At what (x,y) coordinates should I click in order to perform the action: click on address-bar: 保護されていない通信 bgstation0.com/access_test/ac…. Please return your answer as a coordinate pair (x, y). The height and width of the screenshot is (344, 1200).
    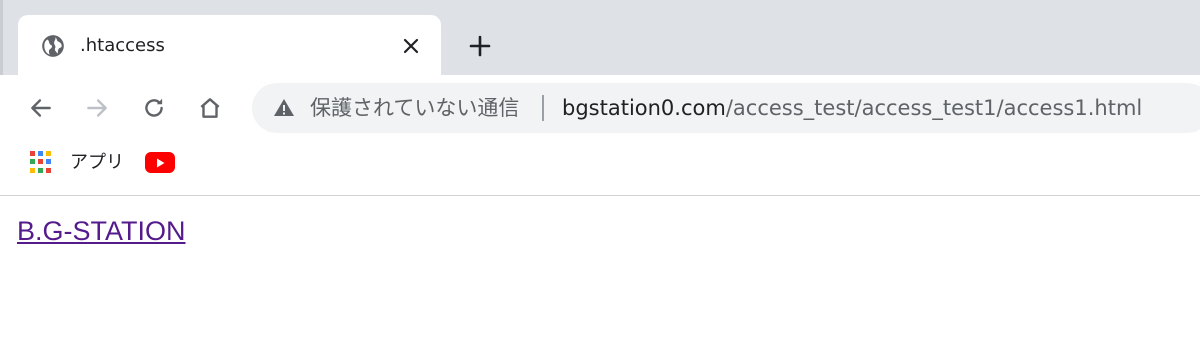
    Looking at the image, I should click on (726, 108).